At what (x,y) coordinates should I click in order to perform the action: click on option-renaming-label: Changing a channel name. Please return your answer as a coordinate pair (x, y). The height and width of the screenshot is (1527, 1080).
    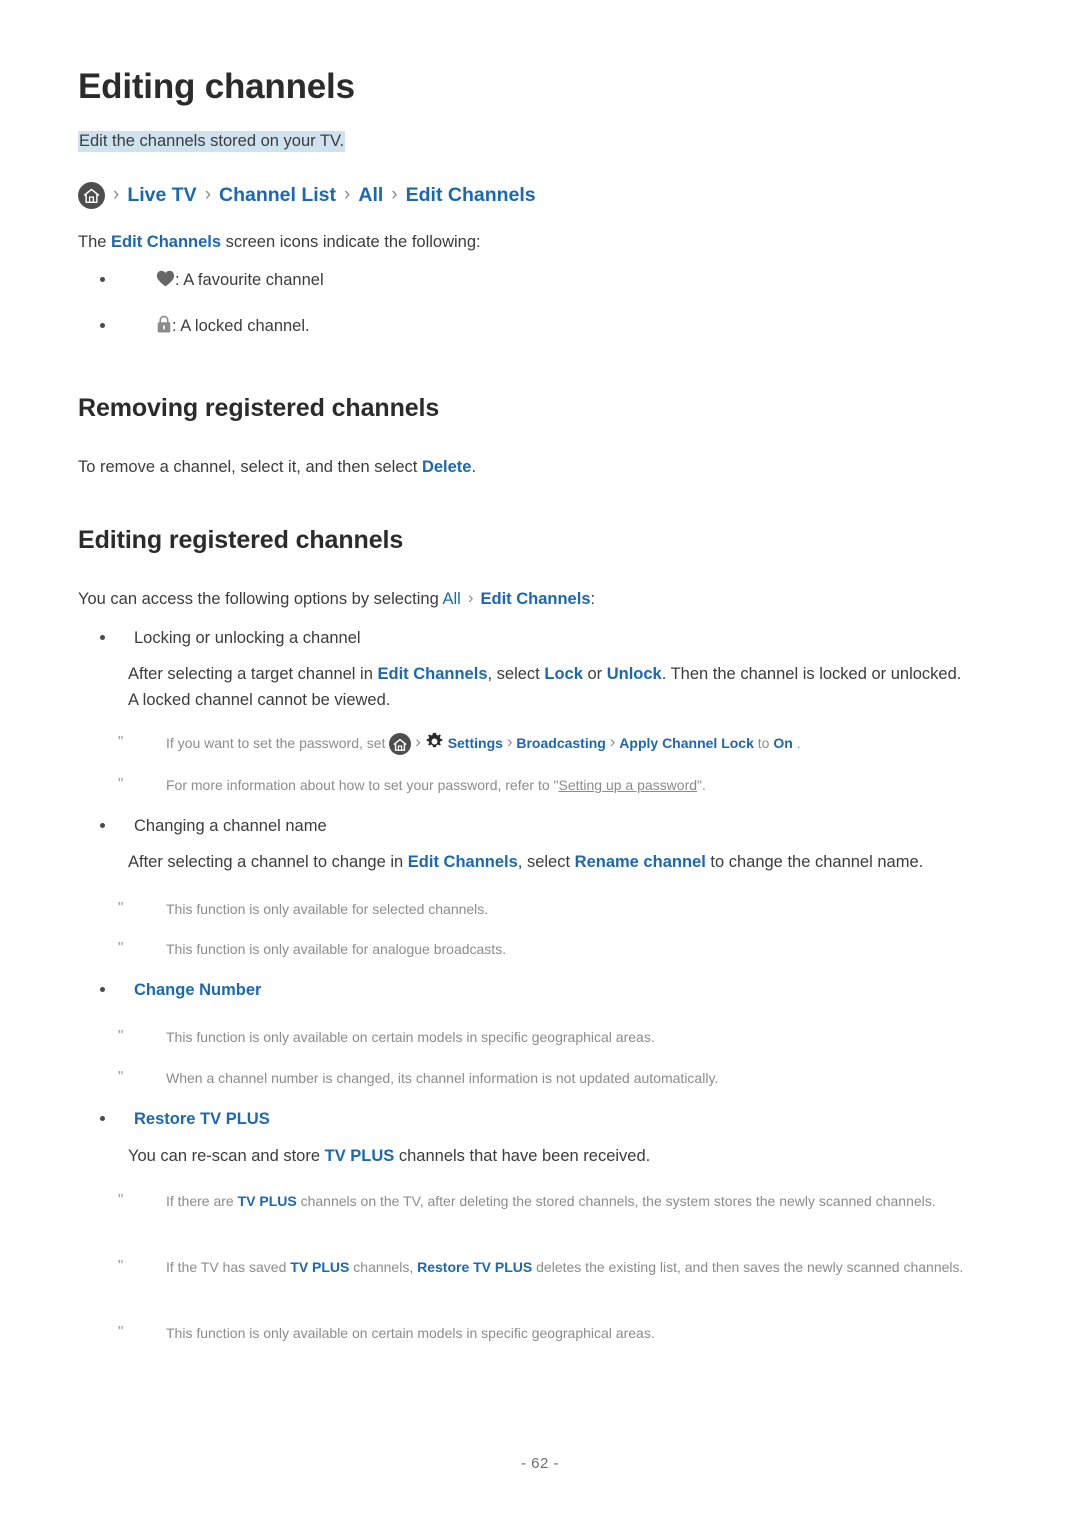
    Looking at the image, I should click on (230, 826).